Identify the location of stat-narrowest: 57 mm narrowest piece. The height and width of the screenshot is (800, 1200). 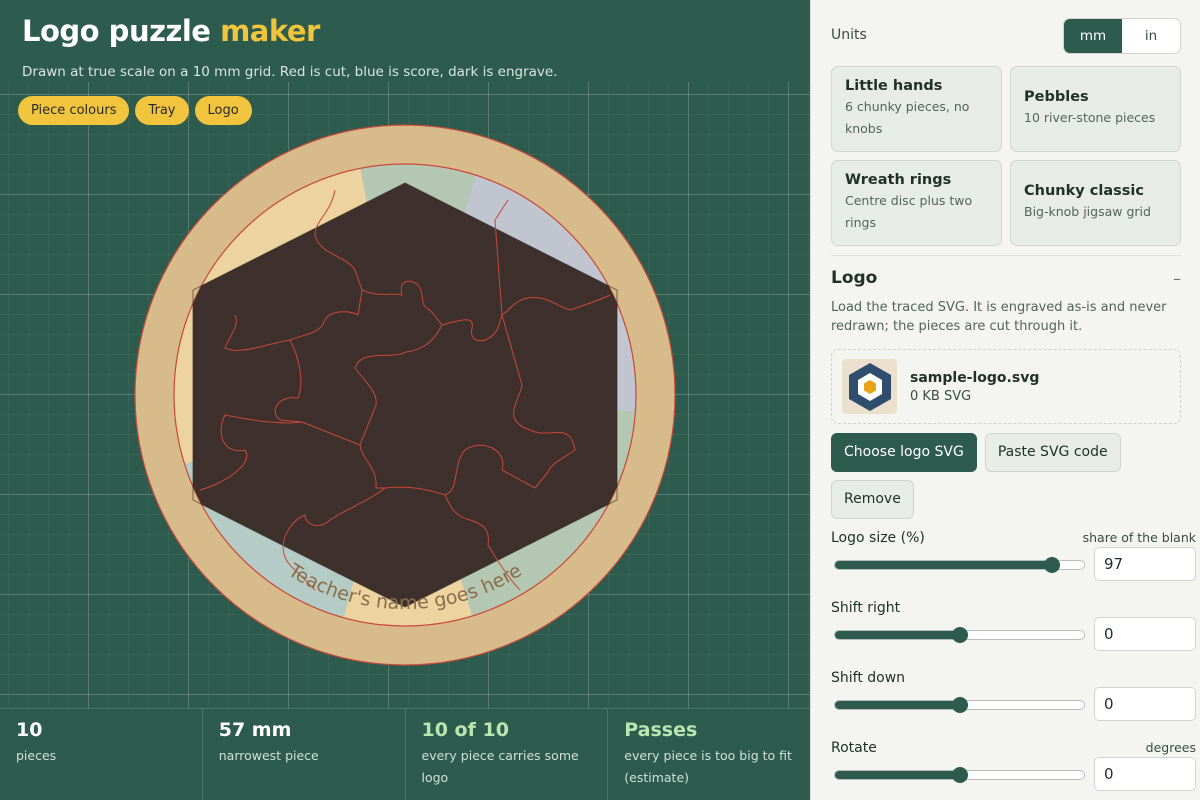
(304, 754).